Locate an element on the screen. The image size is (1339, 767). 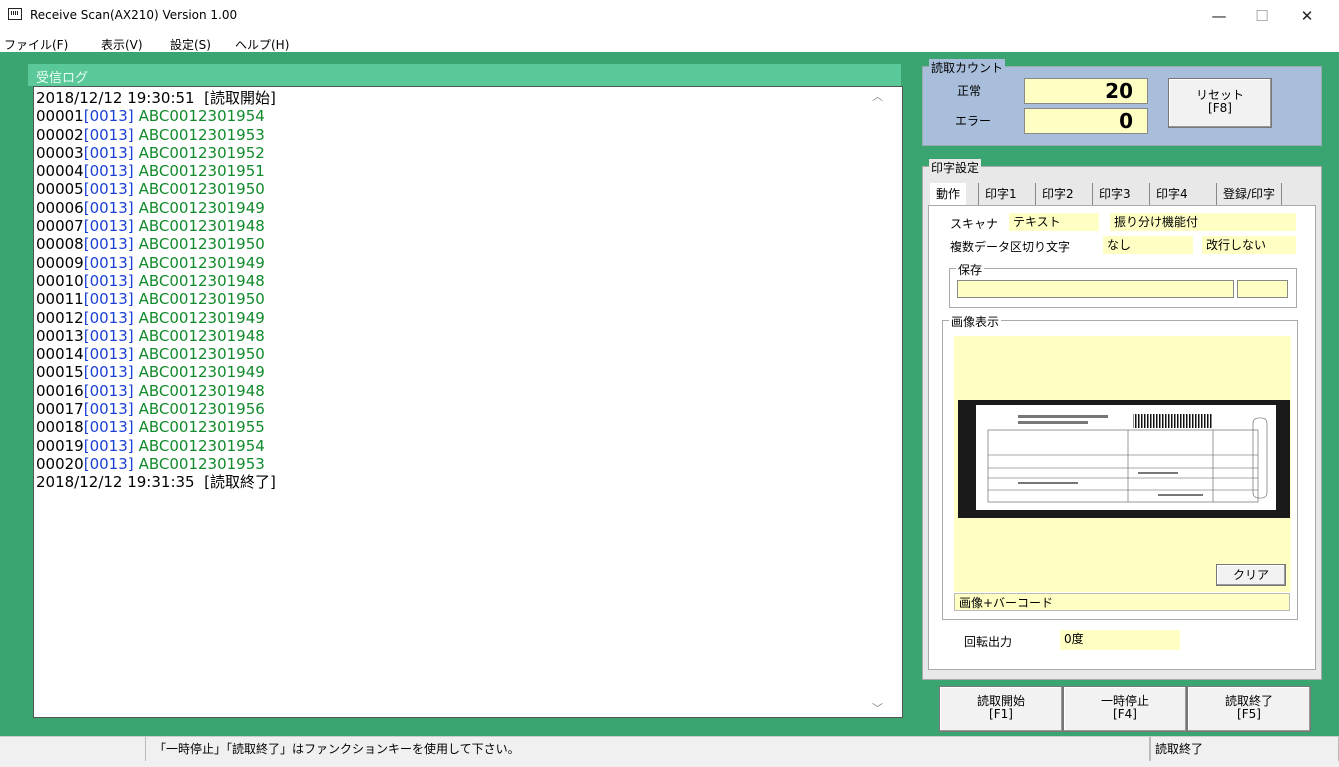
window-title: Receive Scan(AX210) Version 1.00 is located at coordinates (134, 15).